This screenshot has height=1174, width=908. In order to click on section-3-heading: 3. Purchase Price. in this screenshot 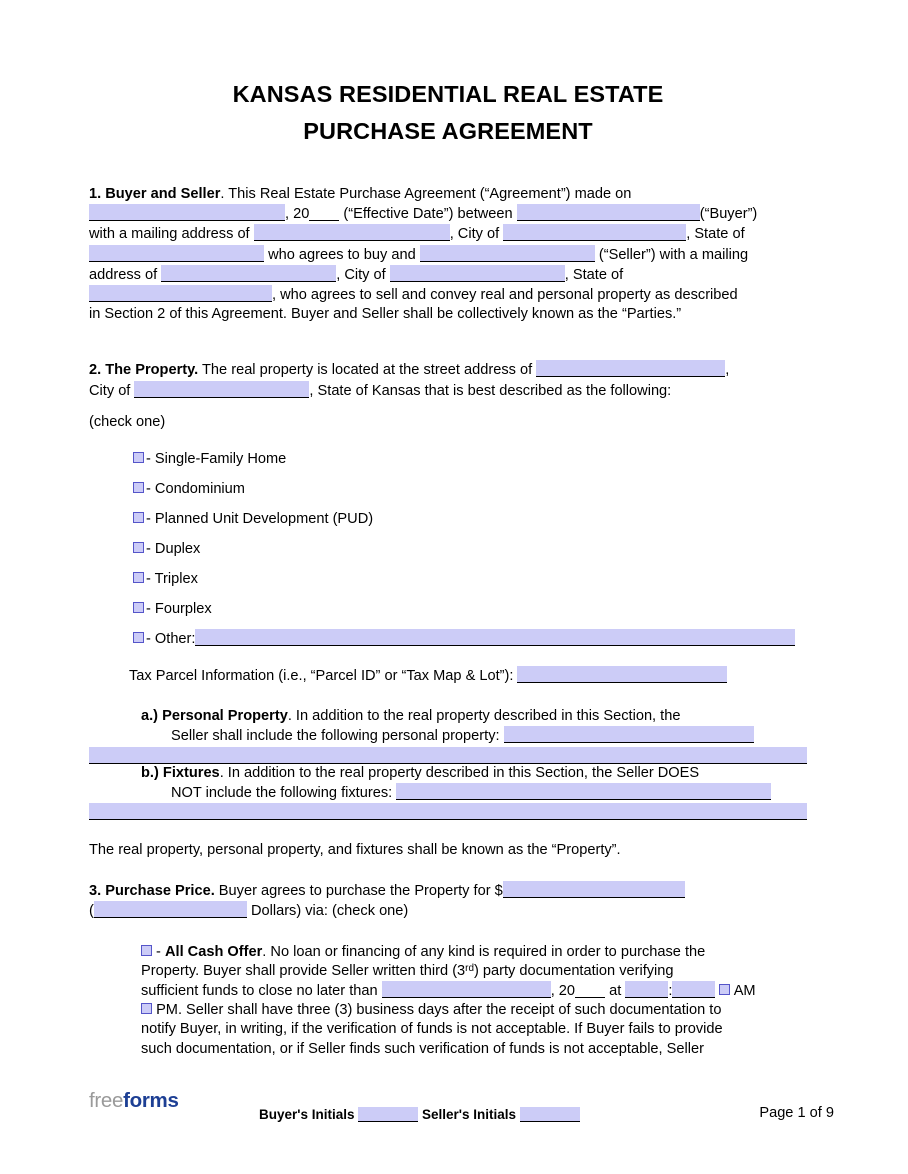, I will do `click(152, 891)`.